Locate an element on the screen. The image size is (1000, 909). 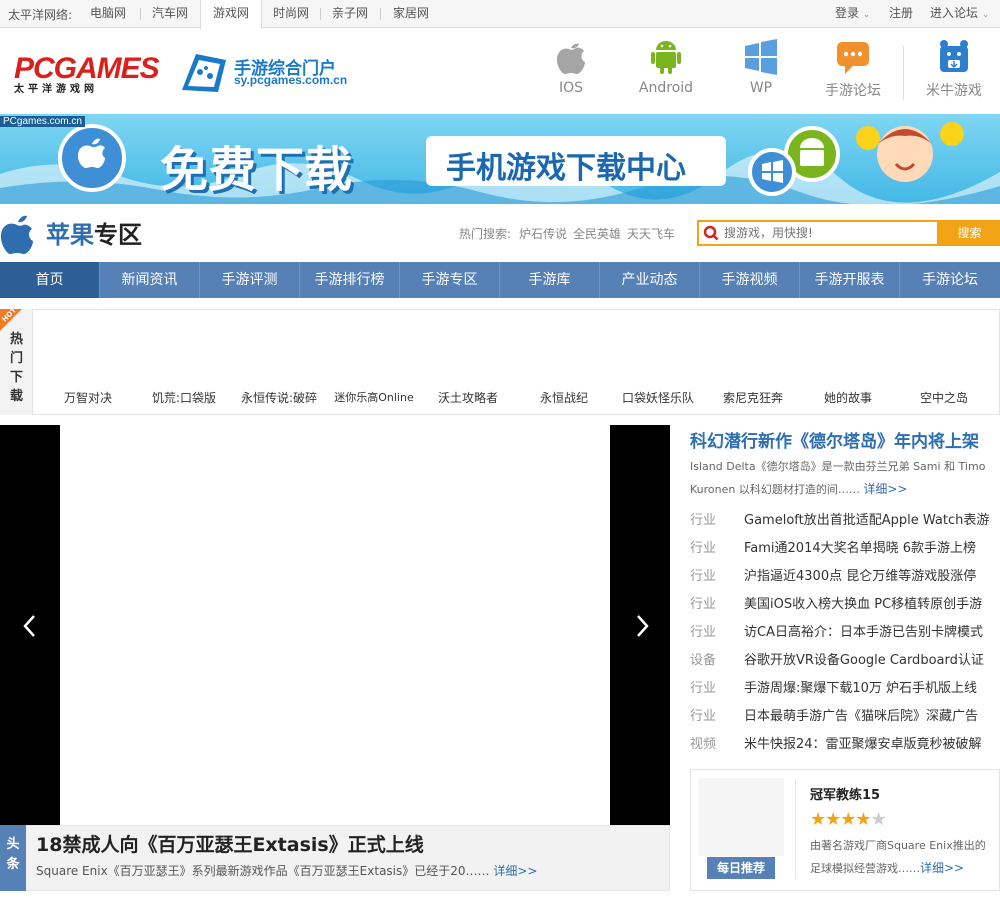
site-link-home: 家居网 is located at coordinates (411, 14).